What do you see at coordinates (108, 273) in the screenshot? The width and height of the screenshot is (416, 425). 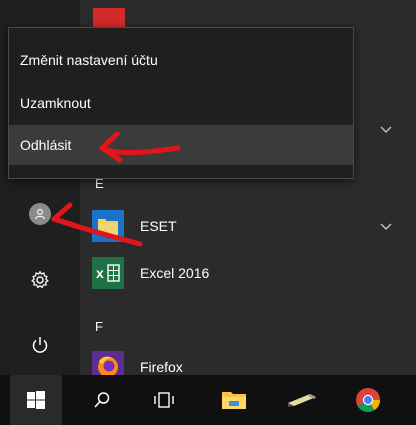 I see `excel-icon: x` at bounding box center [108, 273].